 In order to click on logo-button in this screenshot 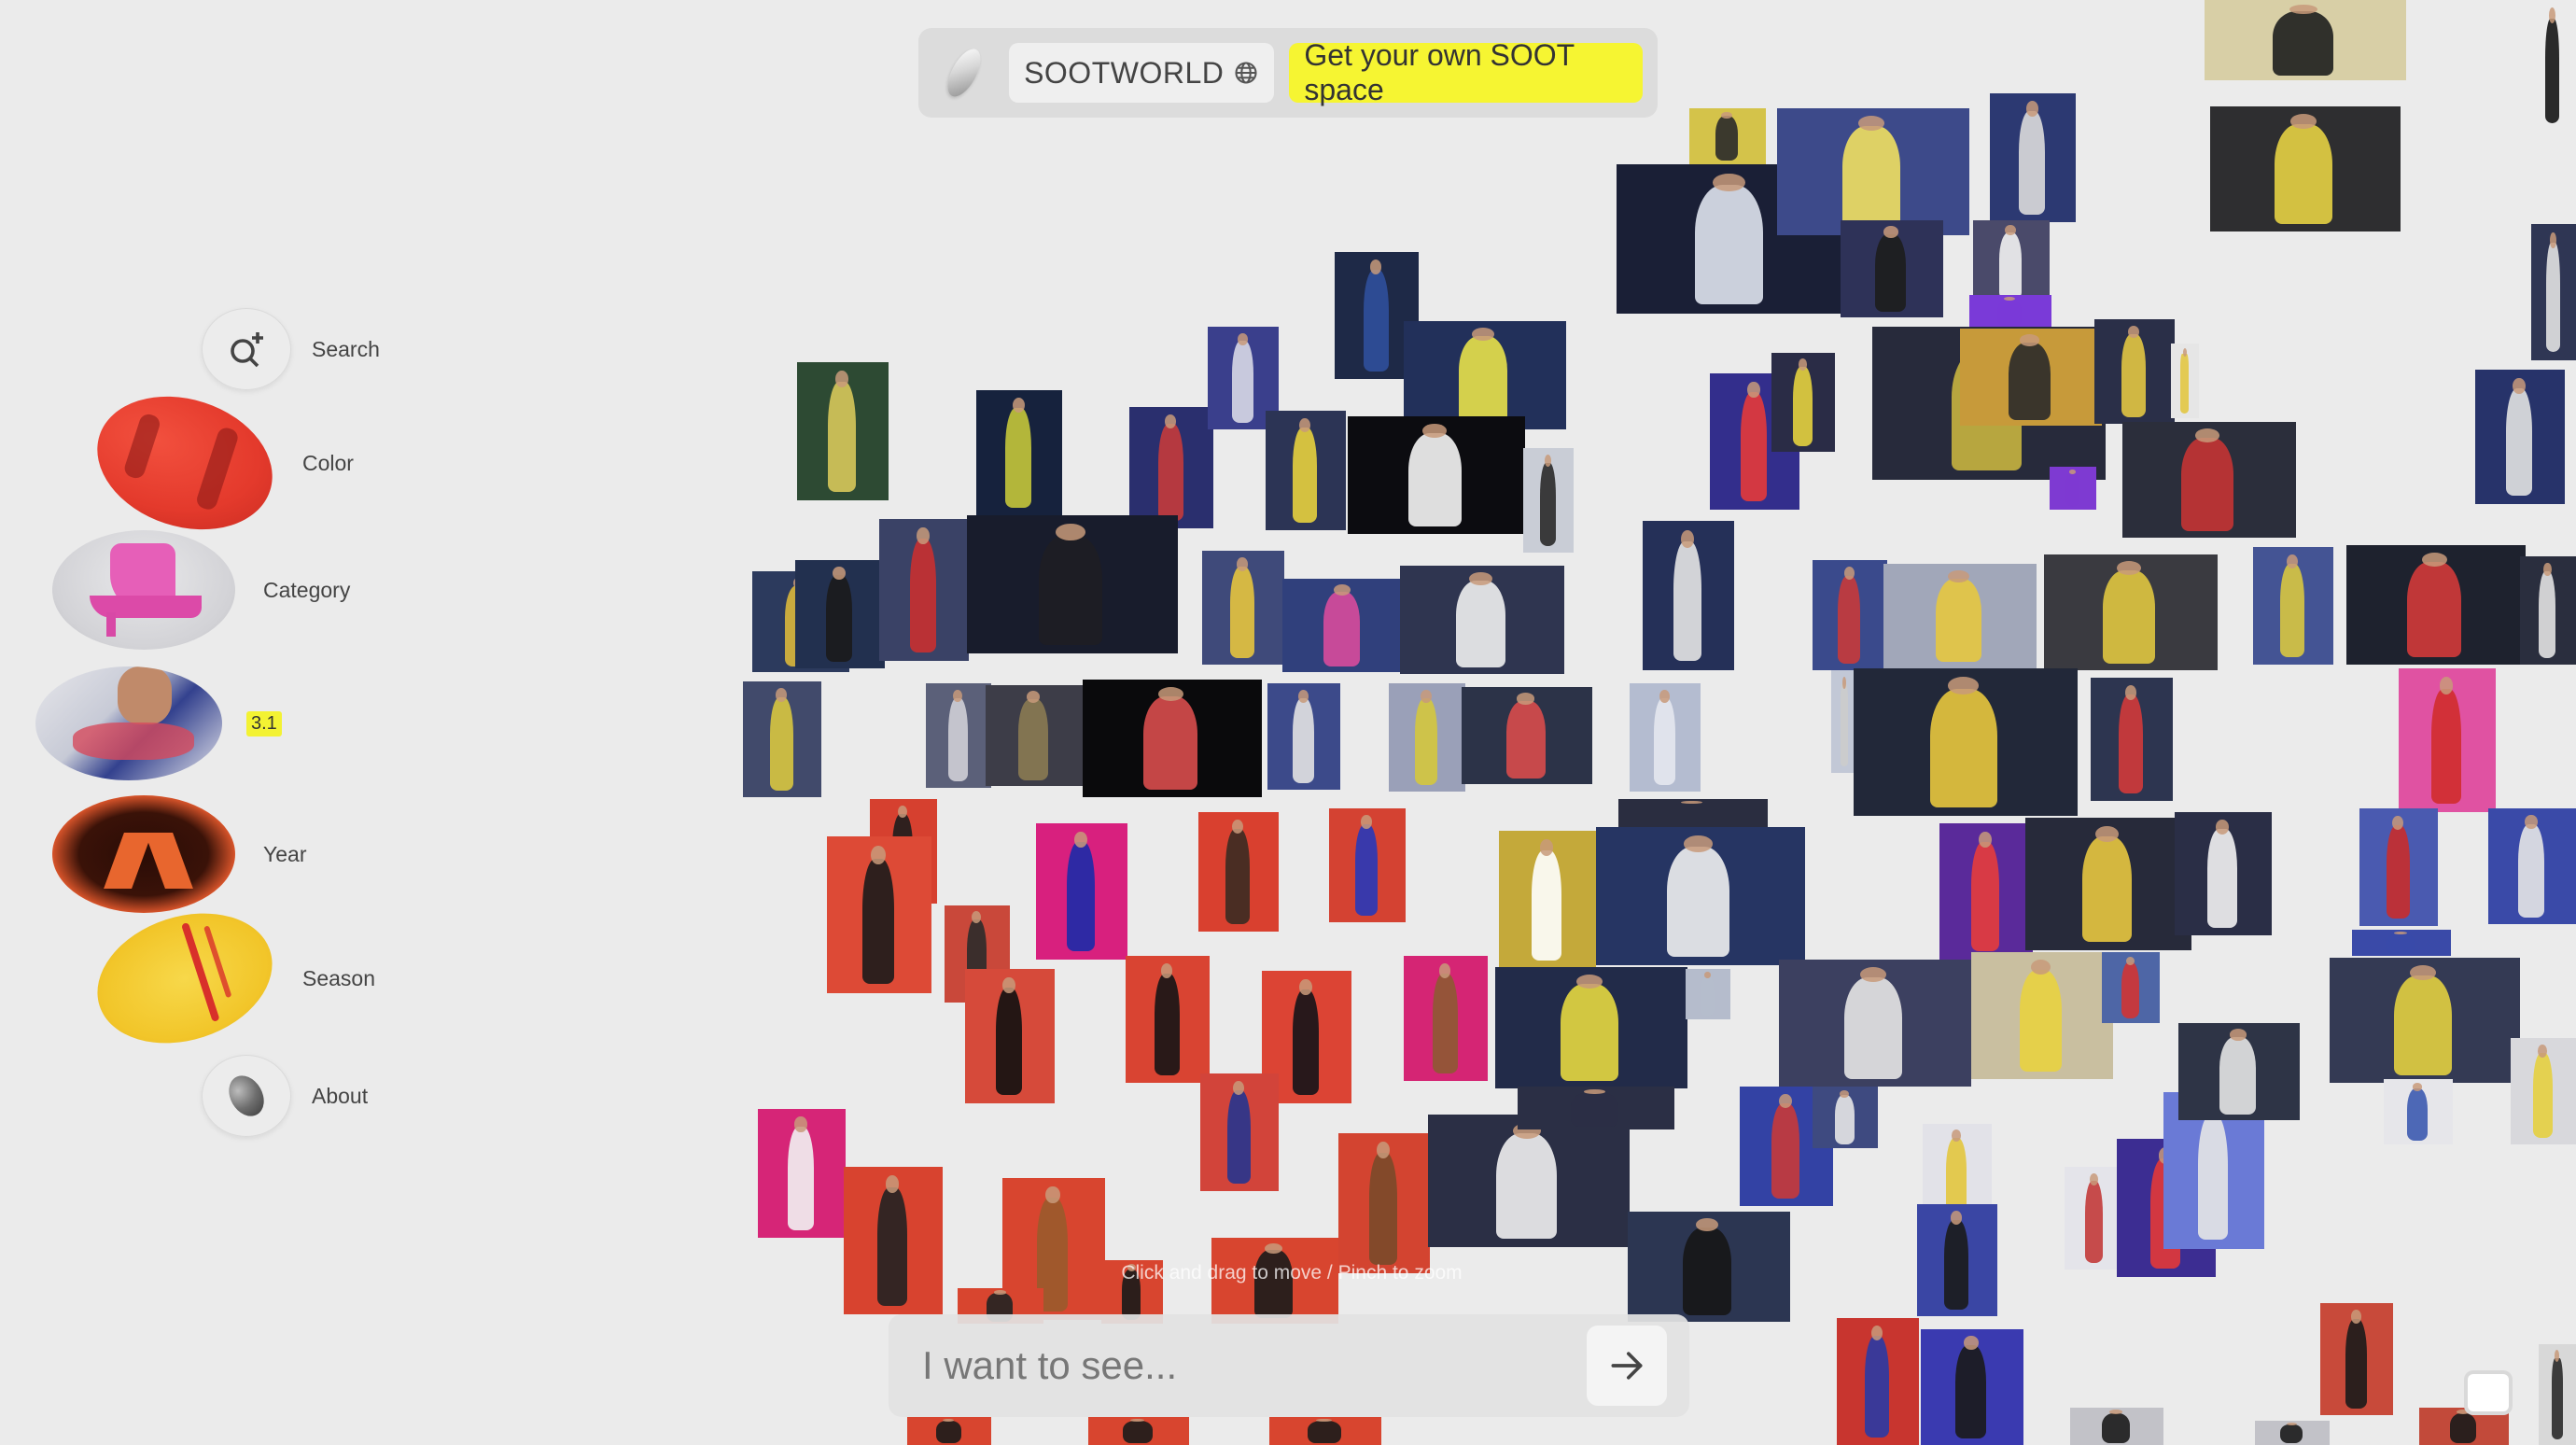, I will do `click(963, 72)`.